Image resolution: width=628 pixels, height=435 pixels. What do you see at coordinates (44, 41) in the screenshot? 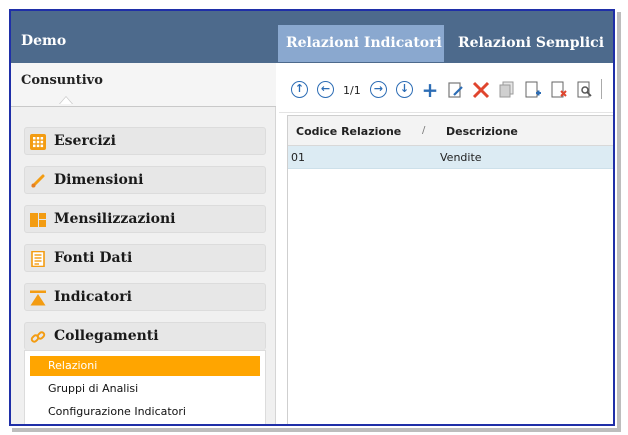
I see `app-title: Demo` at bounding box center [44, 41].